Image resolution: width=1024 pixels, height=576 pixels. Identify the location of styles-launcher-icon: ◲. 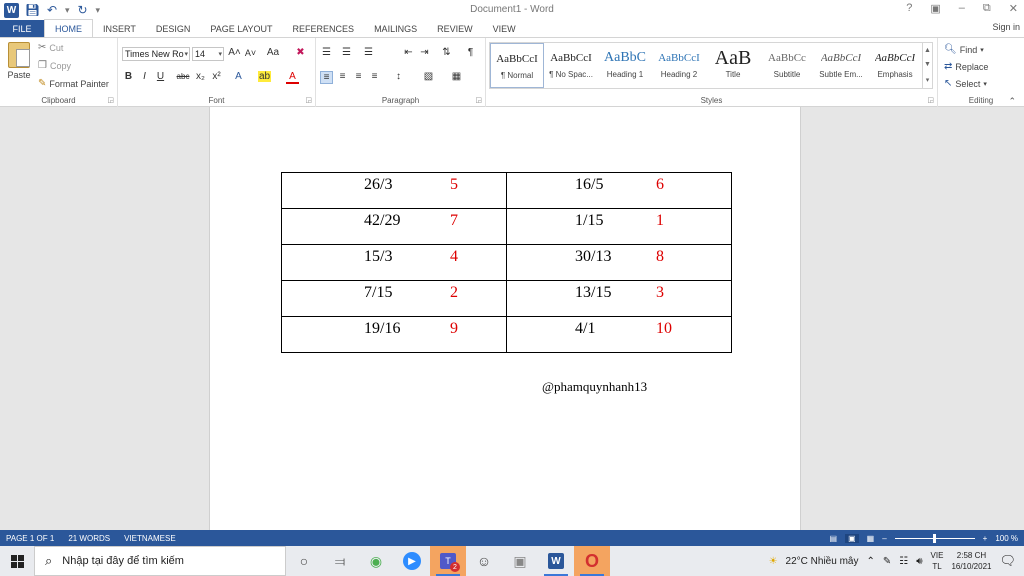
(930, 100).